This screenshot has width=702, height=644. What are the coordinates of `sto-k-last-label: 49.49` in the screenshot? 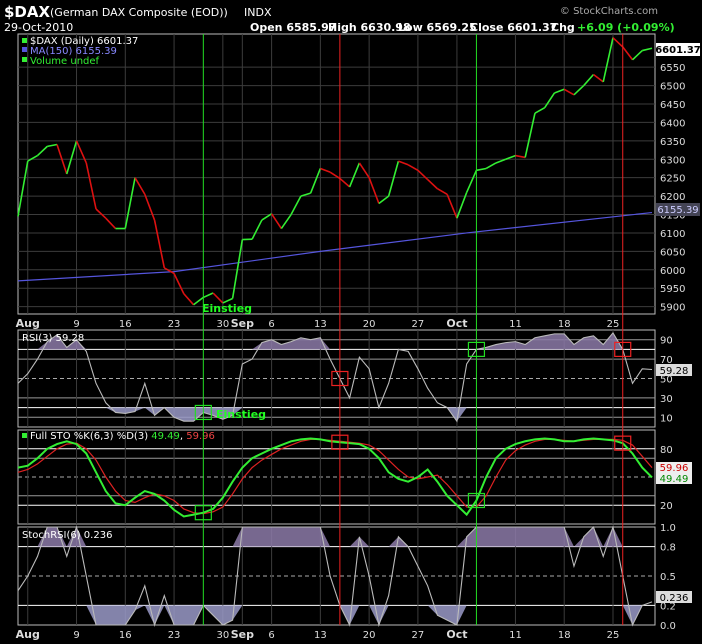 It's located at (674, 479).